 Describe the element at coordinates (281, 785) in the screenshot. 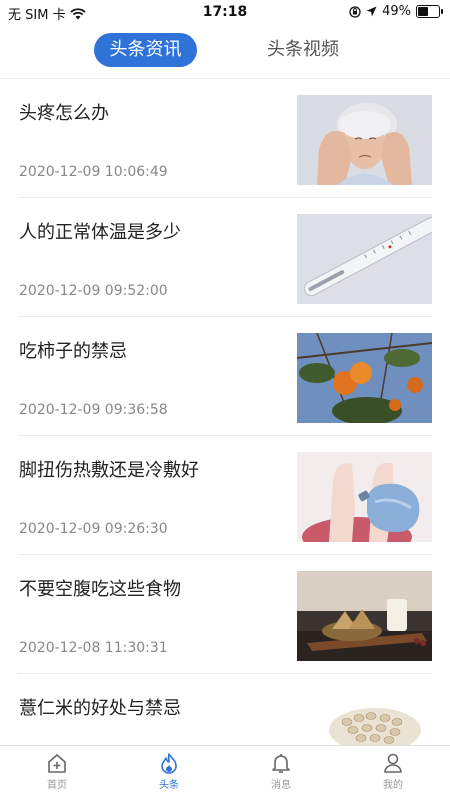

I see `bottom-nav-label: 消息` at that location.